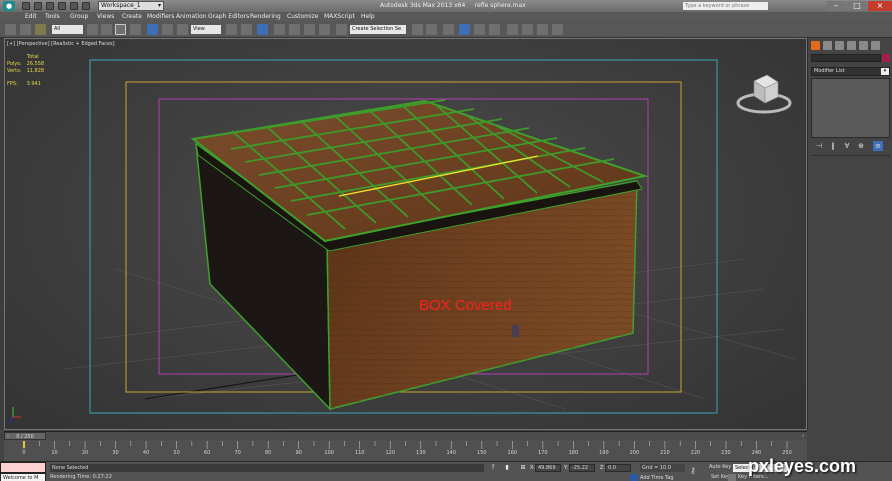 Image resolution: width=892 pixels, height=481 pixels. What do you see at coordinates (405, 435) in the screenshot?
I see `time-slider: 0 / 250 ‹ ›` at bounding box center [405, 435].